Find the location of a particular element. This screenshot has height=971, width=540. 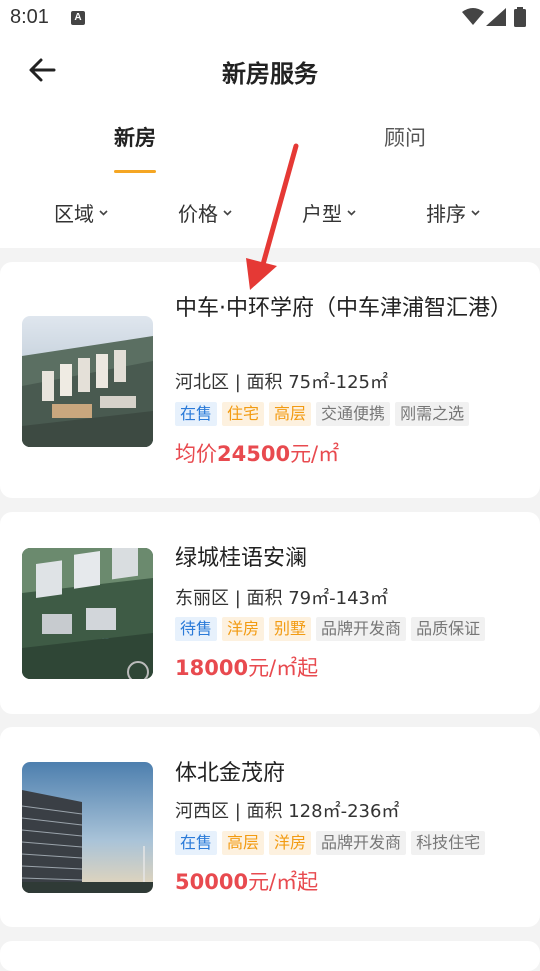

battery-icon is located at coordinates (520, 17).